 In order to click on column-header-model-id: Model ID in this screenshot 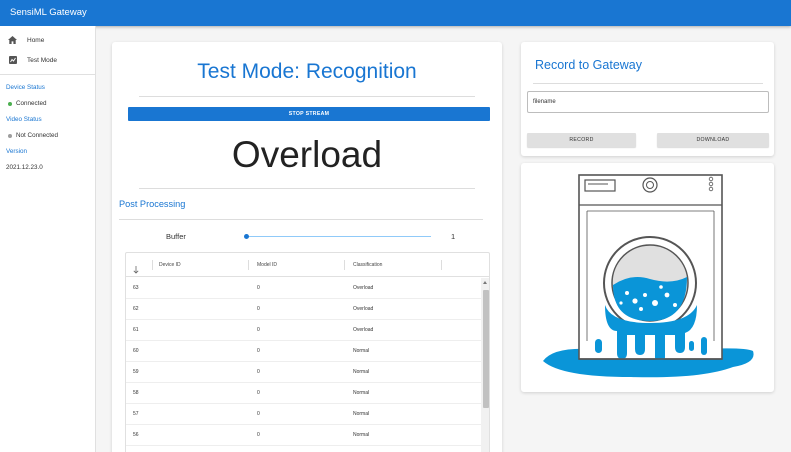, I will do `click(267, 265)`.